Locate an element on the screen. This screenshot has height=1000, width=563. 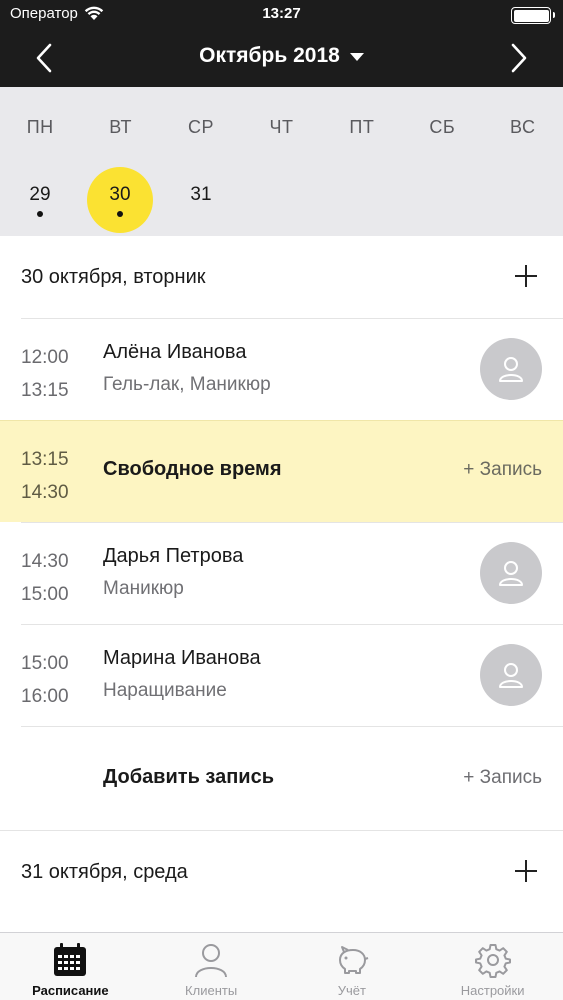
weekday-label: ПТ is located at coordinates (362, 127).